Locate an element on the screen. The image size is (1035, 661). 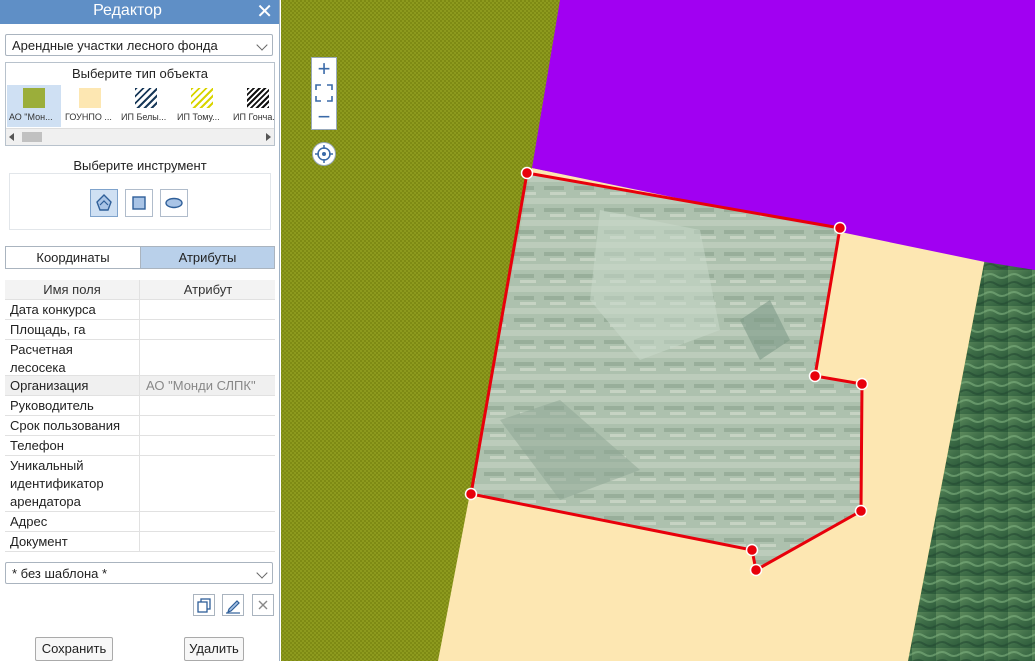
field-name: Дата конкурса is located at coordinates (72, 309).